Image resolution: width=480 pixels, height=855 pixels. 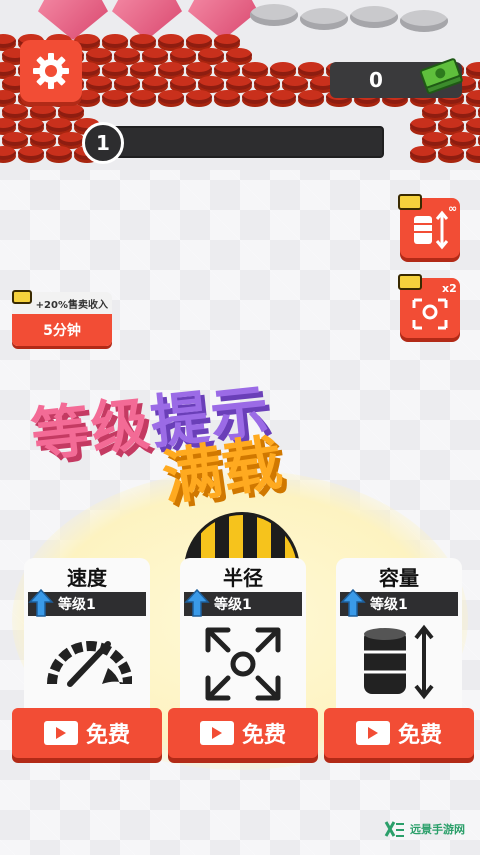 What do you see at coordinates (91, 429) in the screenshot?
I see `banner-text-level: 等级` at bounding box center [91, 429].